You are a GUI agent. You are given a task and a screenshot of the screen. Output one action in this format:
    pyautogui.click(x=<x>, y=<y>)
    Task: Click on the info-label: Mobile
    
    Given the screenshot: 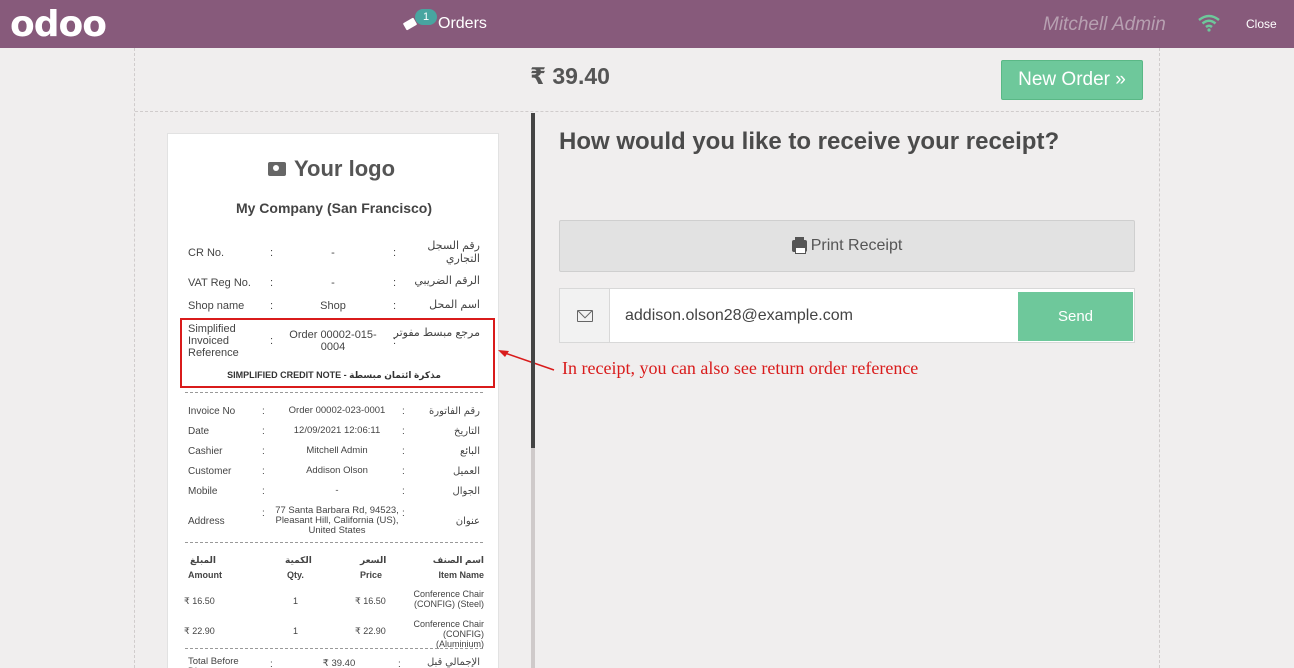 What is the action you would take?
    pyautogui.click(x=203, y=491)
    